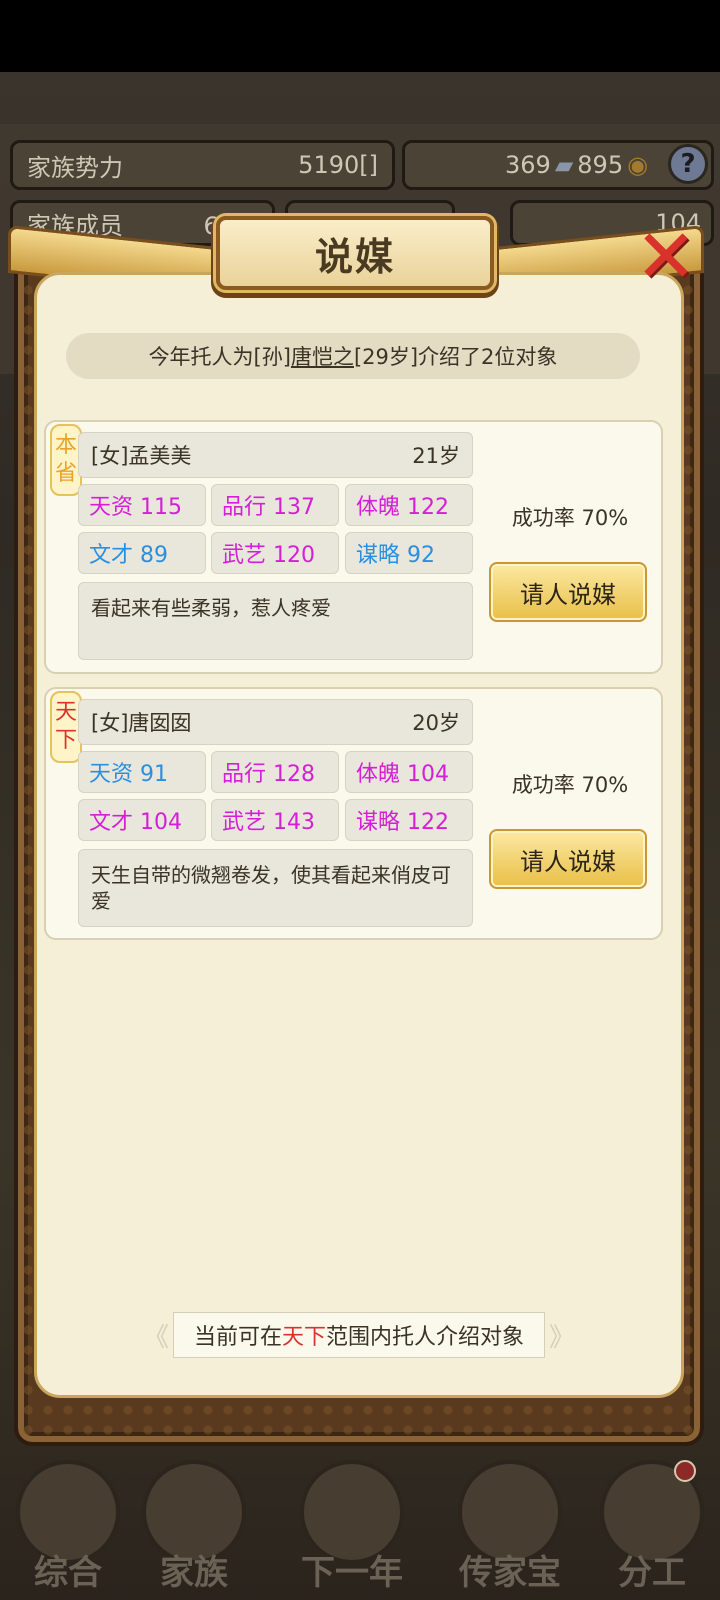 This screenshot has height=1600, width=720. I want to click on candidate-name: [女]唐囡囡, so click(141, 723).